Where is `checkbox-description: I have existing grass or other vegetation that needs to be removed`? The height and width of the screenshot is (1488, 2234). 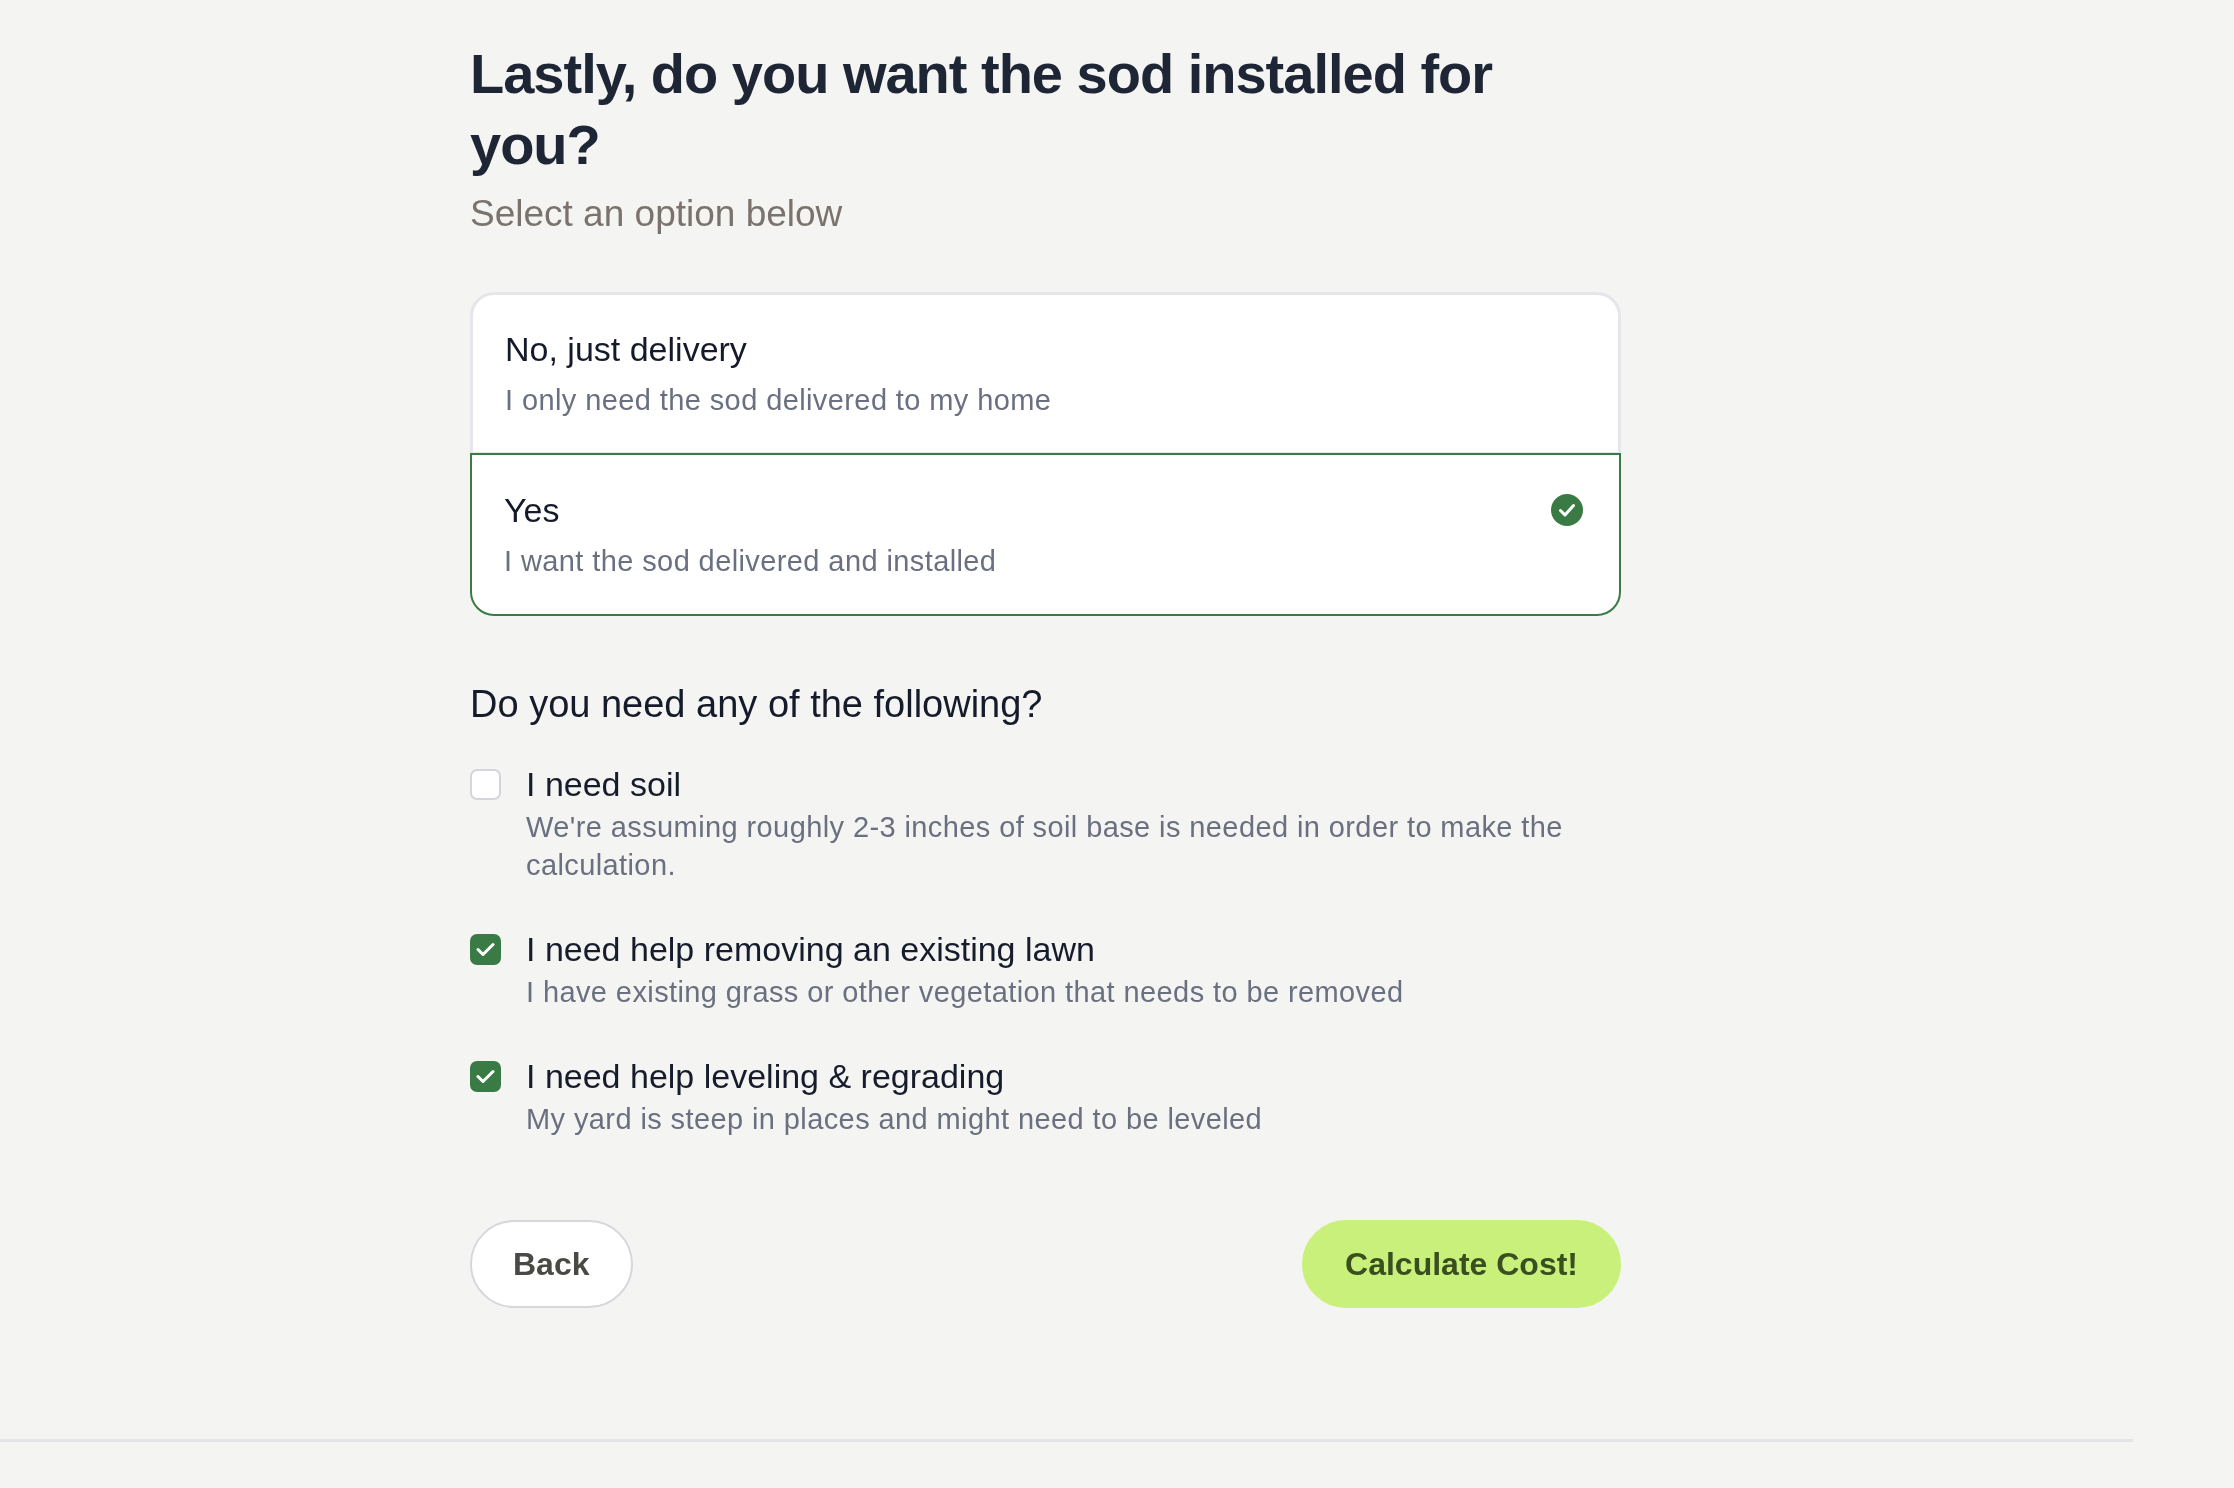
checkbox-description: I have existing grass or other vegetation that needs to be removed is located at coordinates (965, 992).